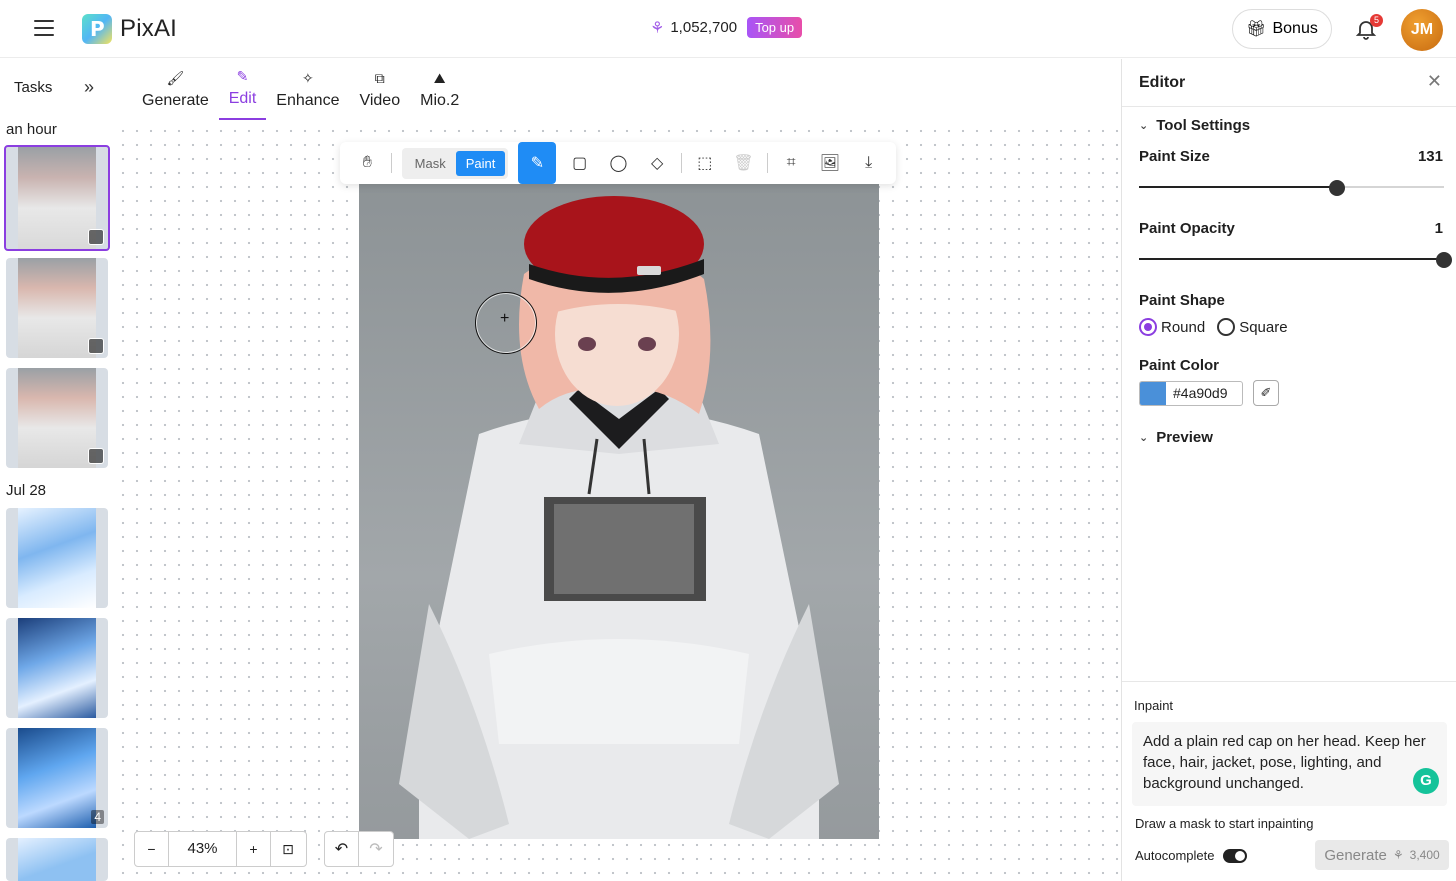  Describe the element at coordinates (1355, 855) in the screenshot. I see `generate-label: Generate` at that location.